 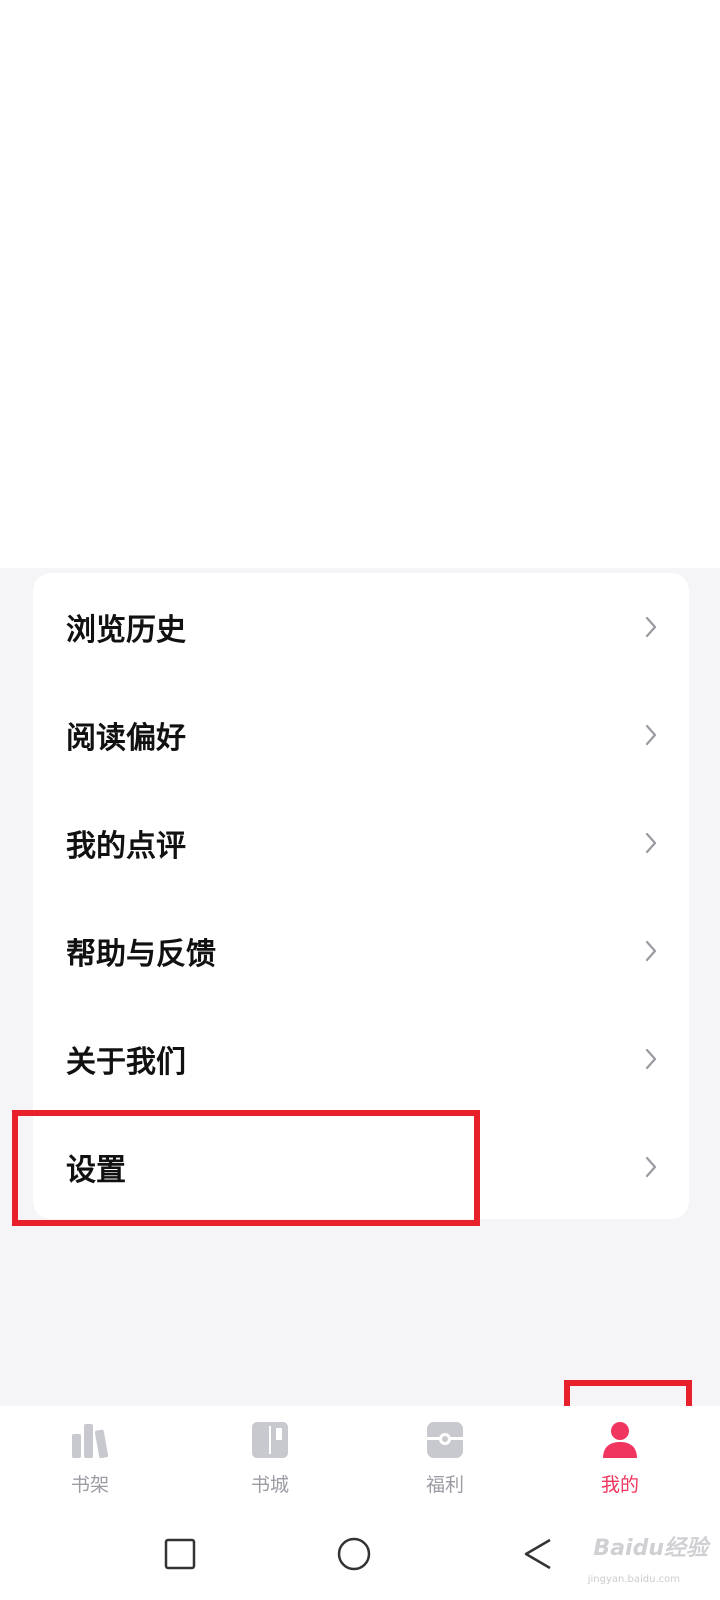 I want to click on bookshelf-icon, so click(x=90, y=1441).